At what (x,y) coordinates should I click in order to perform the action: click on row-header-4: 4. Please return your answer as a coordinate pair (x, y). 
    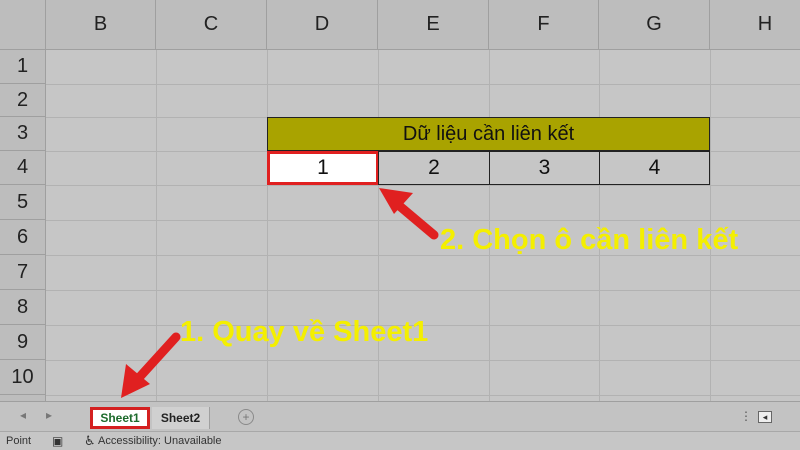
    Looking at the image, I should click on (23, 168).